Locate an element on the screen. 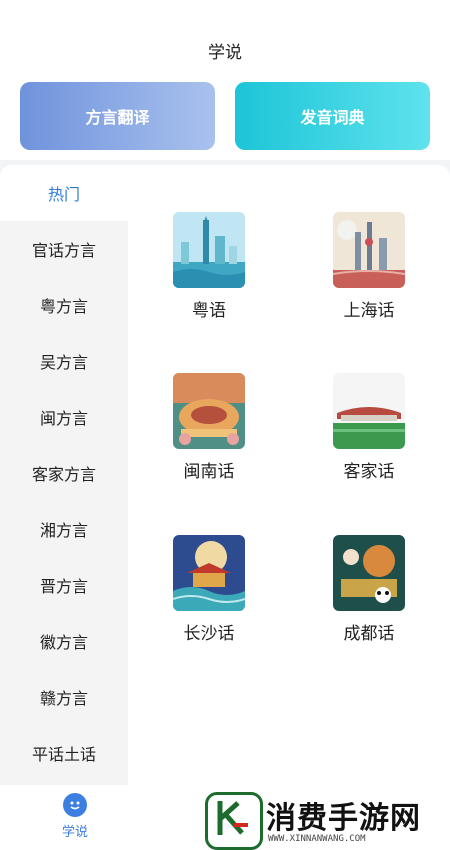 This screenshot has width=450, height=850. guangzhou-skyline-image is located at coordinates (209, 250).